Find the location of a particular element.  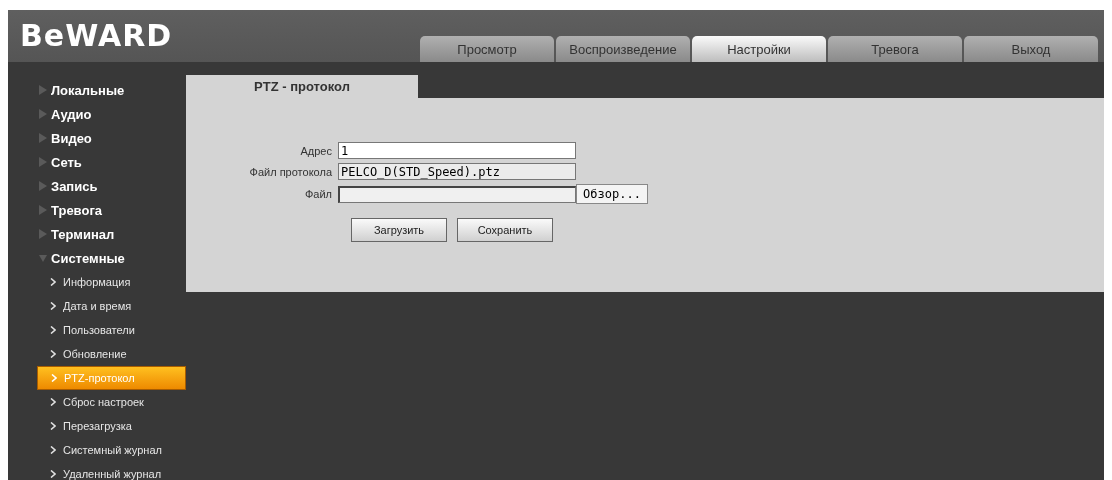

sidebar-subitem: Информация is located at coordinates (111, 282).